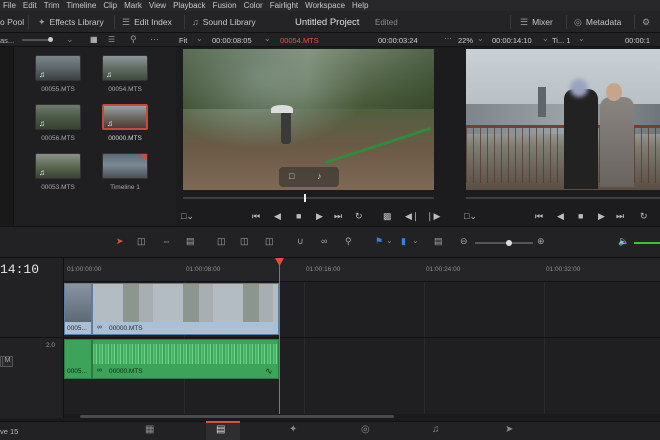  I want to click on audio-mute-button: M, so click(7, 361).